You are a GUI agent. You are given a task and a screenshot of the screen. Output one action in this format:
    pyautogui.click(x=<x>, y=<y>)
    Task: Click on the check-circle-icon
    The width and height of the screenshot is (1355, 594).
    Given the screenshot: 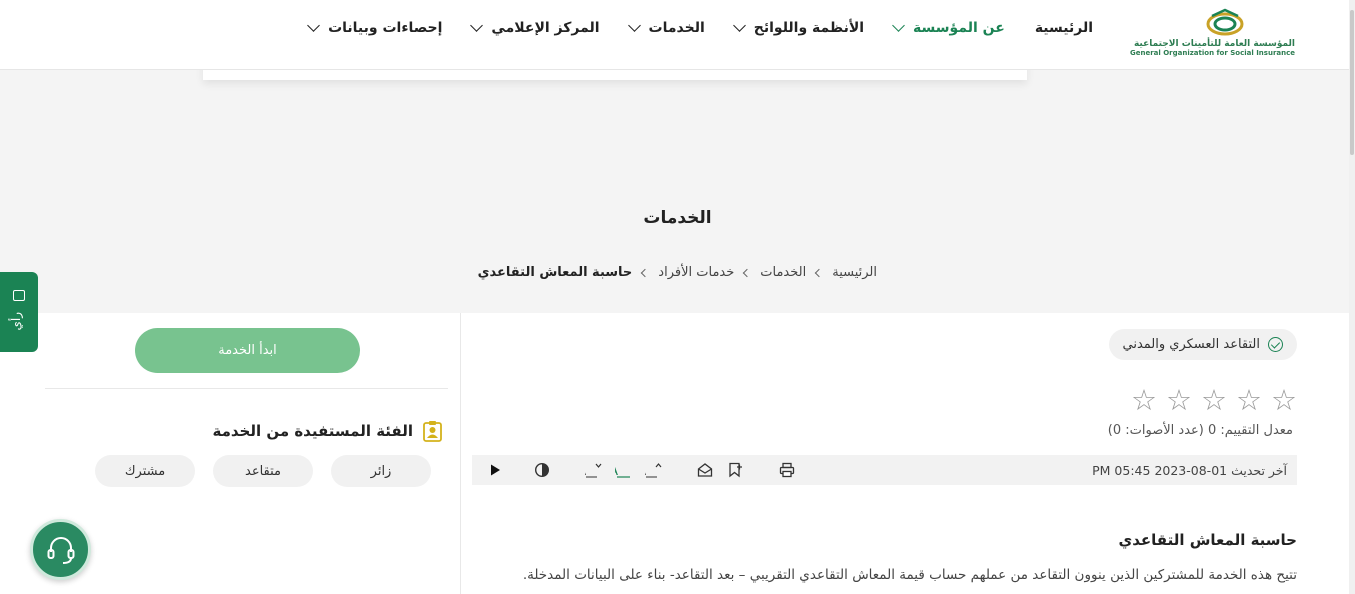 What is the action you would take?
    pyautogui.click(x=1275, y=344)
    